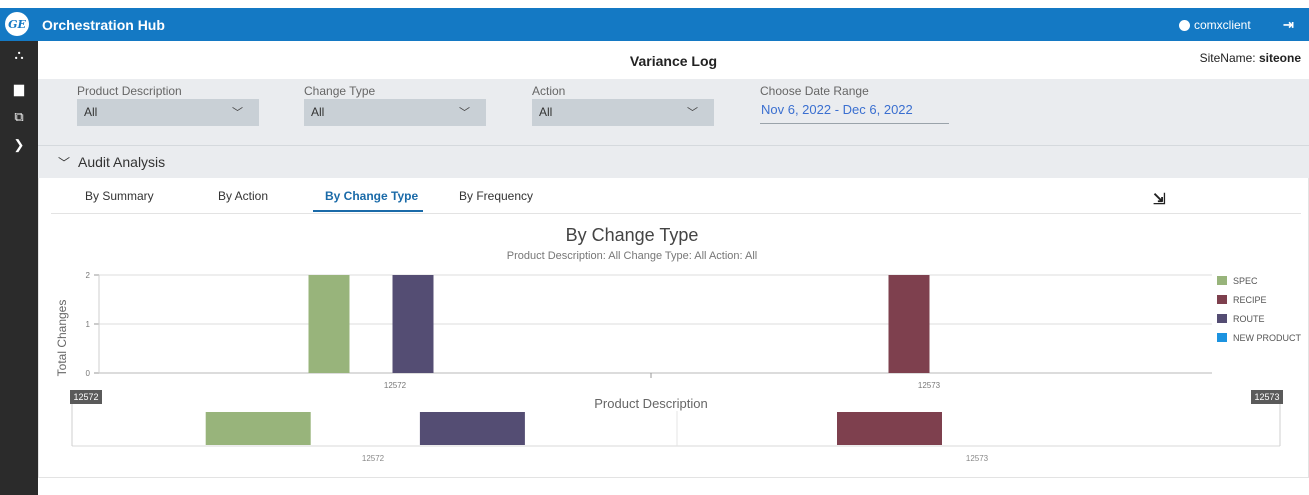 Image resolution: width=1309 pixels, height=495 pixels. Describe the element at coordinates (1259, 309) in the screenshot. I see `chart-legend: SPEC RECIPE ROUTE NEW PRODUCT` at that location.